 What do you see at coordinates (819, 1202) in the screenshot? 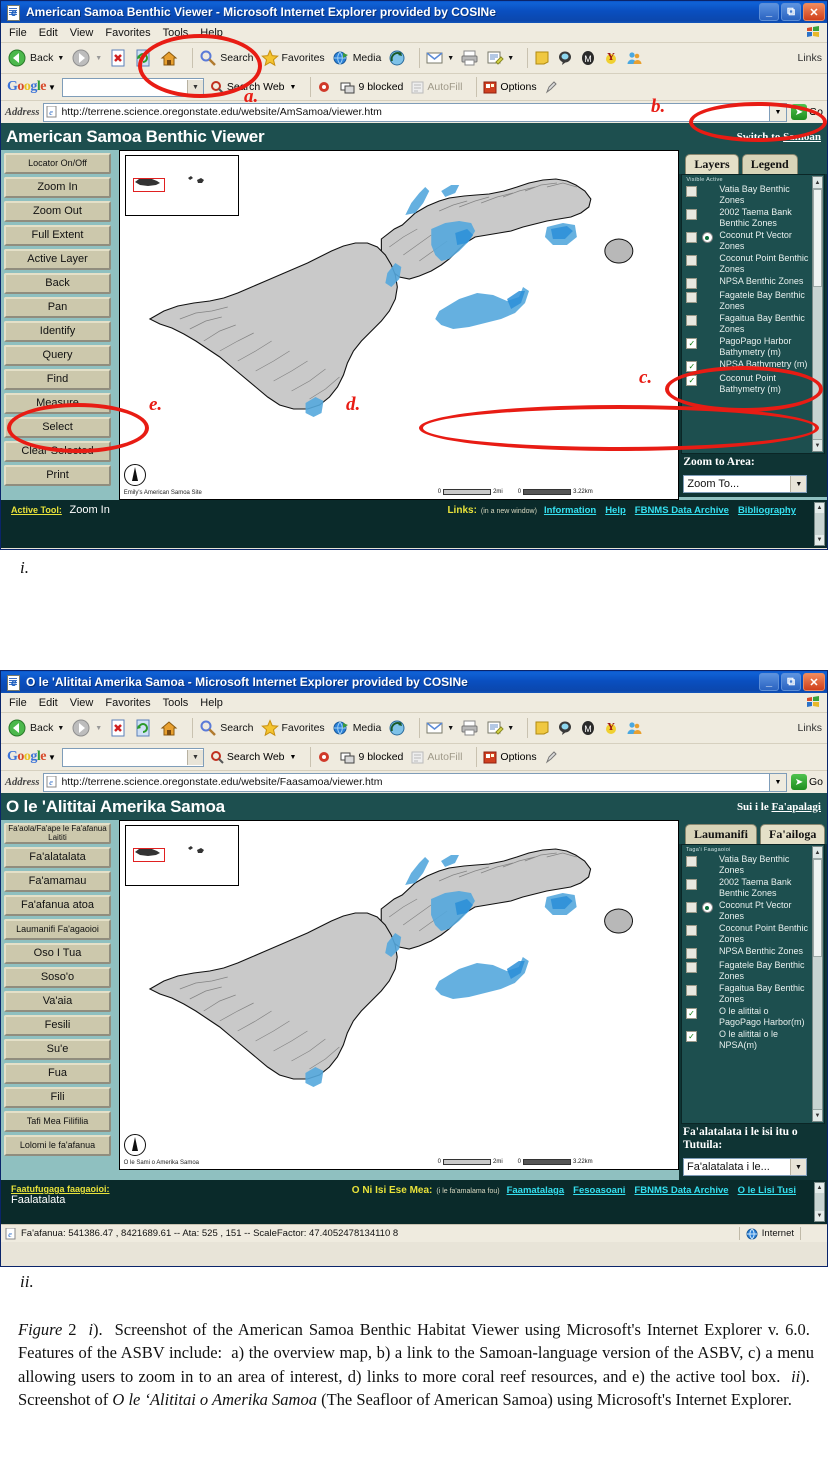
I see `page-scrollbar-2: ▲ ▼` at bounding box center [819, 1202].